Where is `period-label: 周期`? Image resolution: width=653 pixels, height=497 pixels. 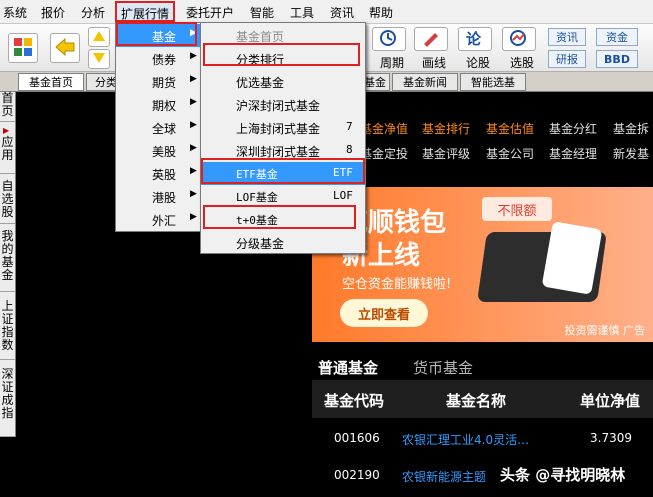
period-label: 周期 is located at coordinates (392, 63).